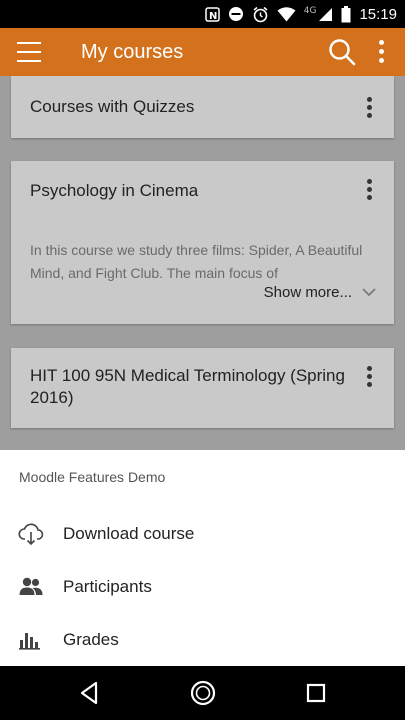 The image size is (405, 720). Describe the element at coordinates (129, 533) in the screenshot. I see `download-course-label: Download course` at that location.